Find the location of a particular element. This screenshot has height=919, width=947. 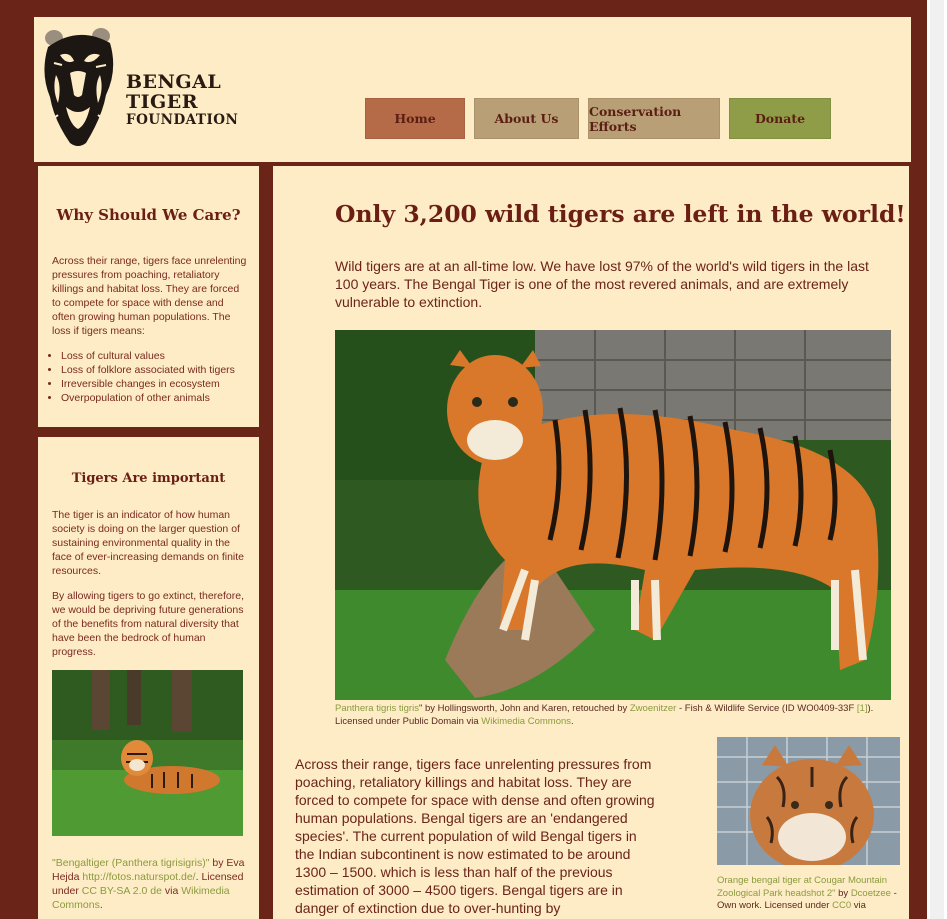

credit-link-naturspot: http://fotos.naturspot.de/ is located at coordinates (138, 877).